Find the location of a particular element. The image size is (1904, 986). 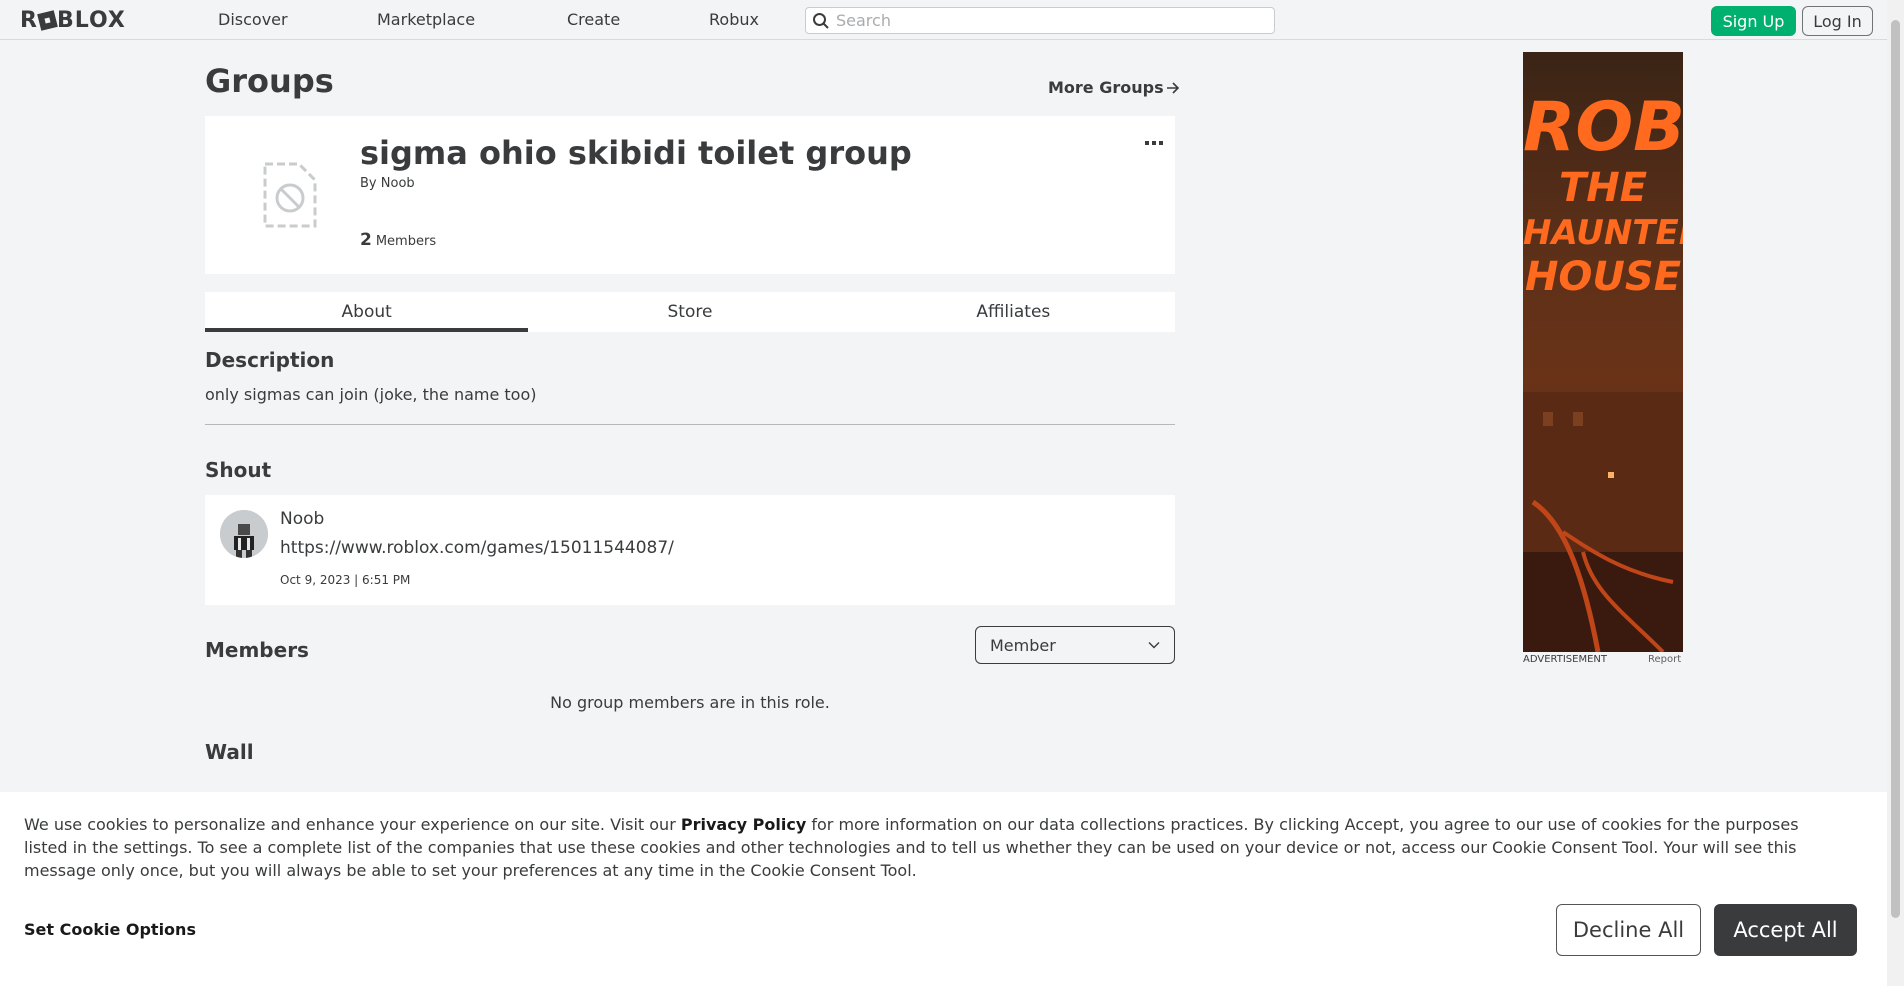

page-scrollbar is located at coordinates (1895, 493).